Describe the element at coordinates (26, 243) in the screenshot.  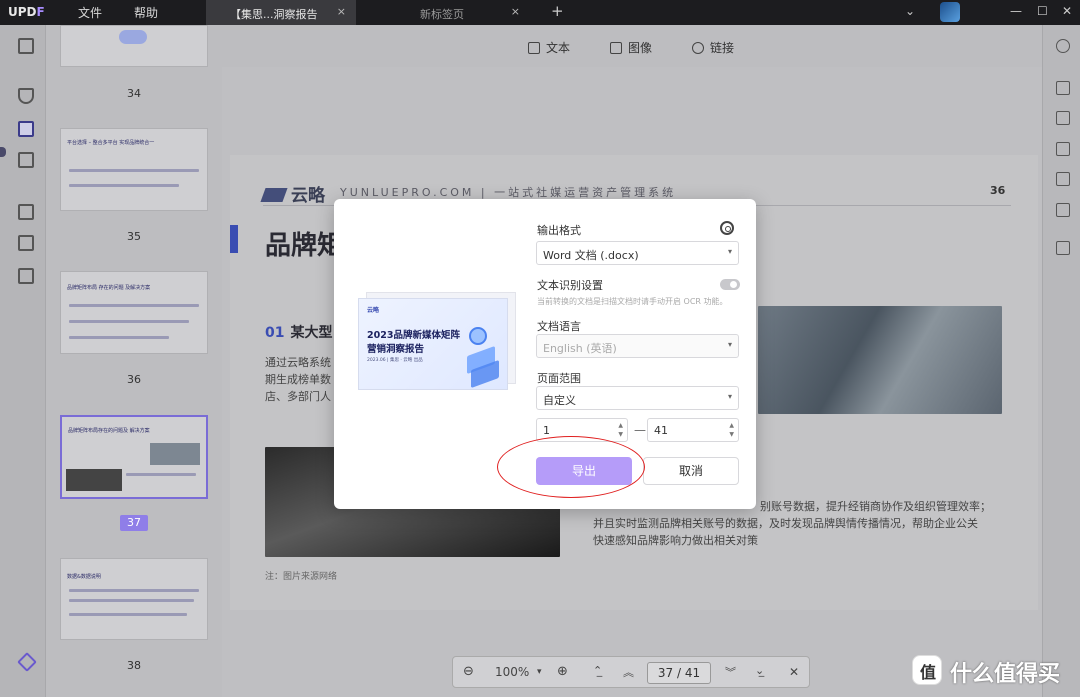
I see `crop-icon` at that location.